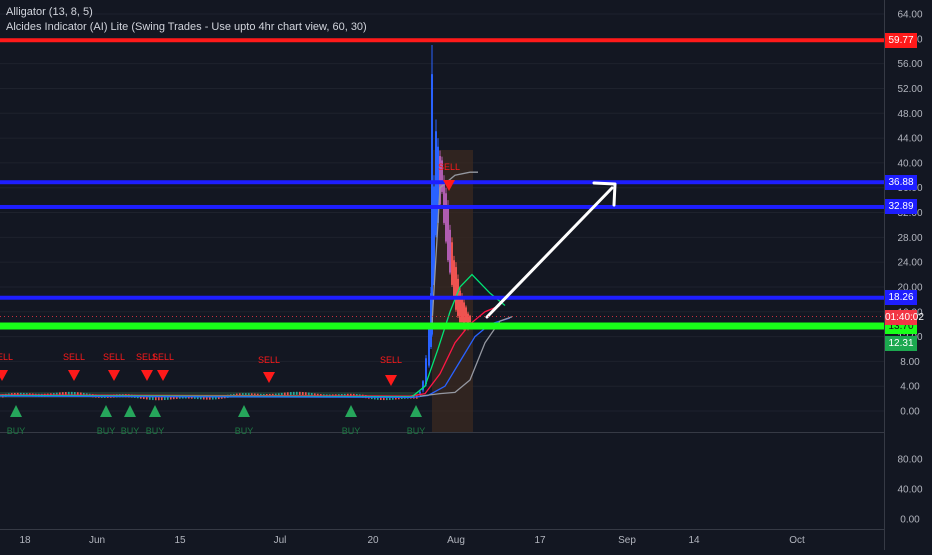 This screenshot has width=932, height=555. Describe the element at coordinates (442, 326) in the screenshot. I see `horizontal-level-green` at that location.